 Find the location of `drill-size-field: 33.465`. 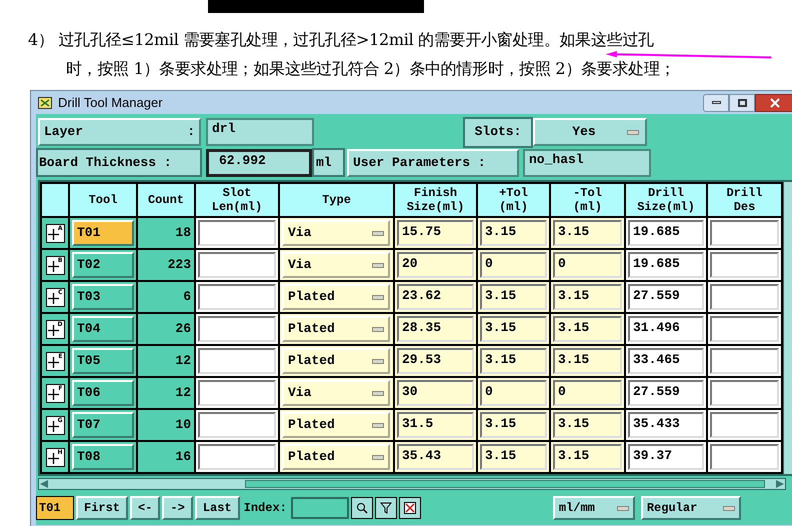

drill-size-field: 33.465 is located at coordinates (666, 361).